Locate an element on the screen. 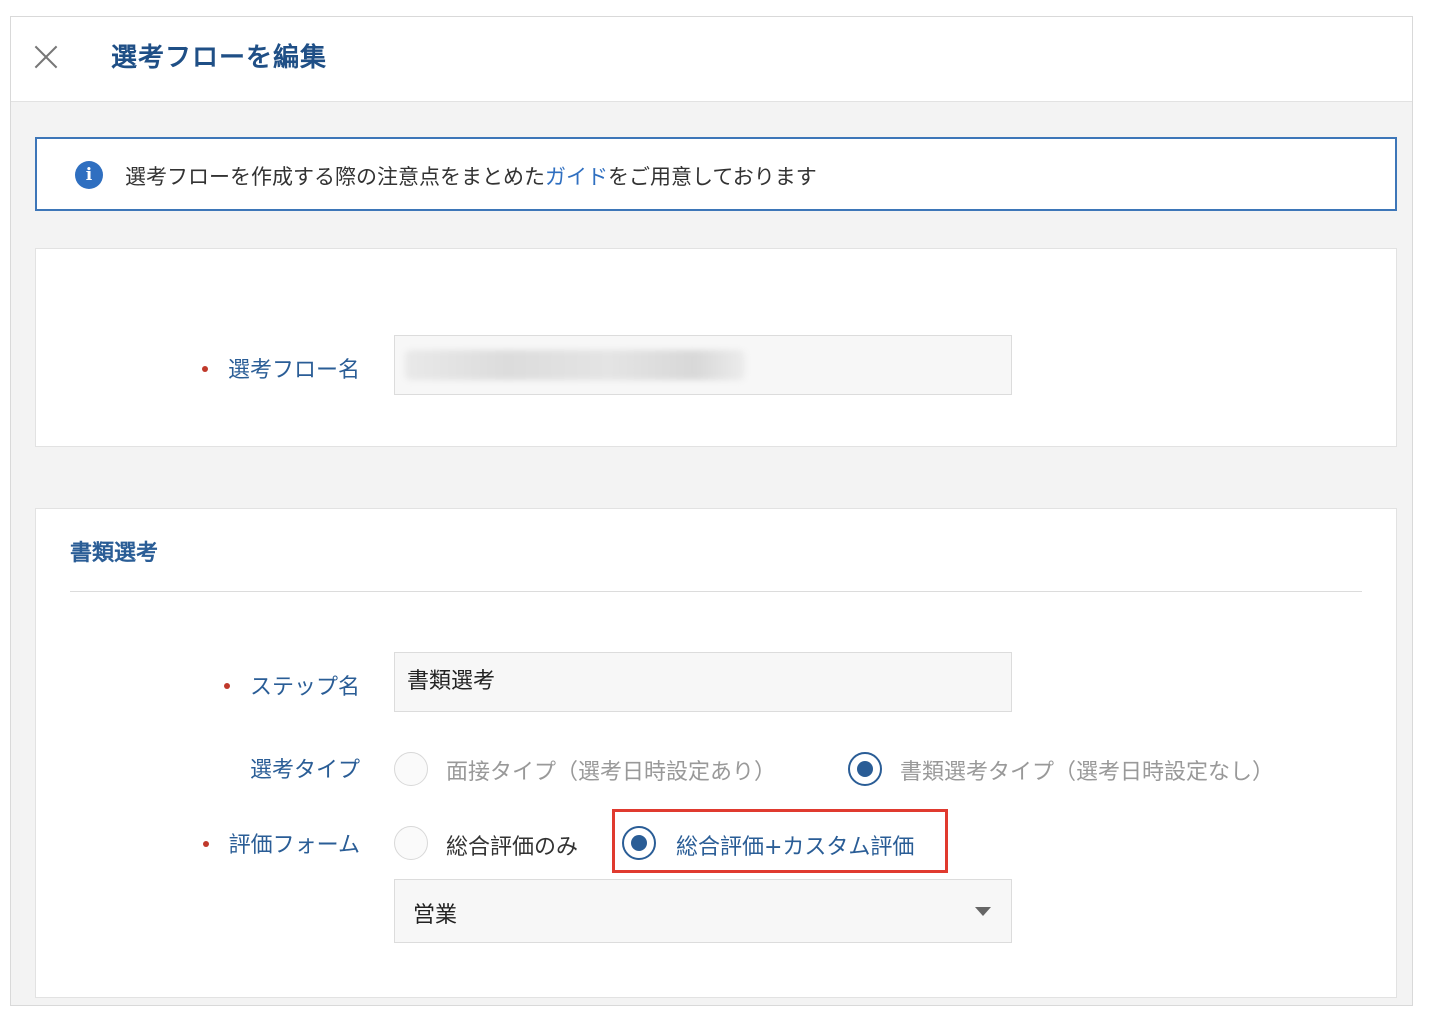  radio-overall-only is located at coordinates (411, 843).